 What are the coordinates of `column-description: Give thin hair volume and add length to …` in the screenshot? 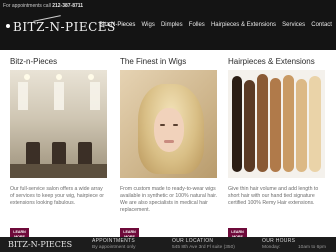 It's located at (273, 196).